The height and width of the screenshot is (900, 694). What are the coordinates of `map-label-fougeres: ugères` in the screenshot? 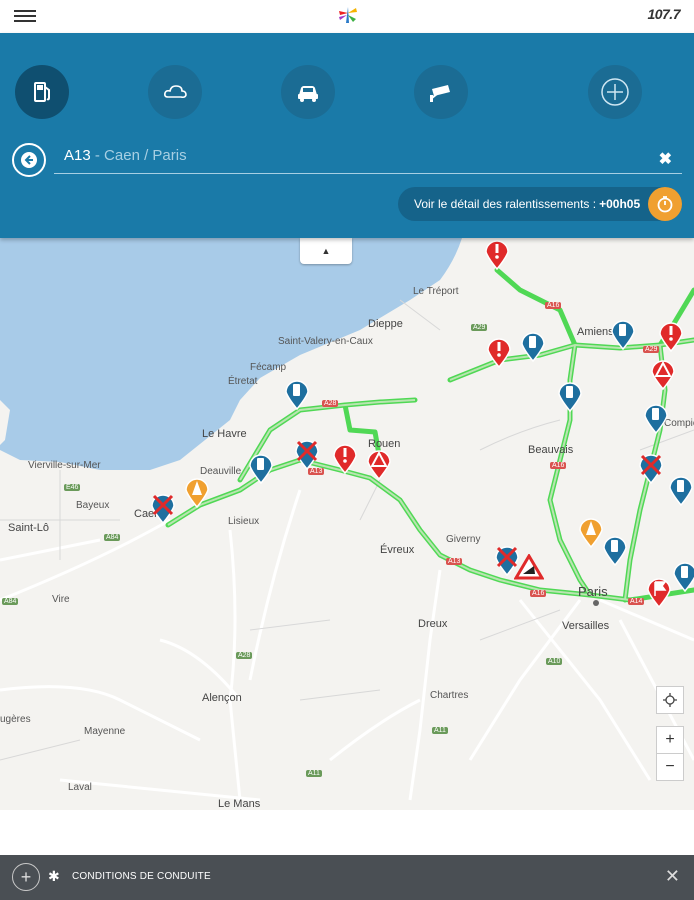 It's located at (15, 719).